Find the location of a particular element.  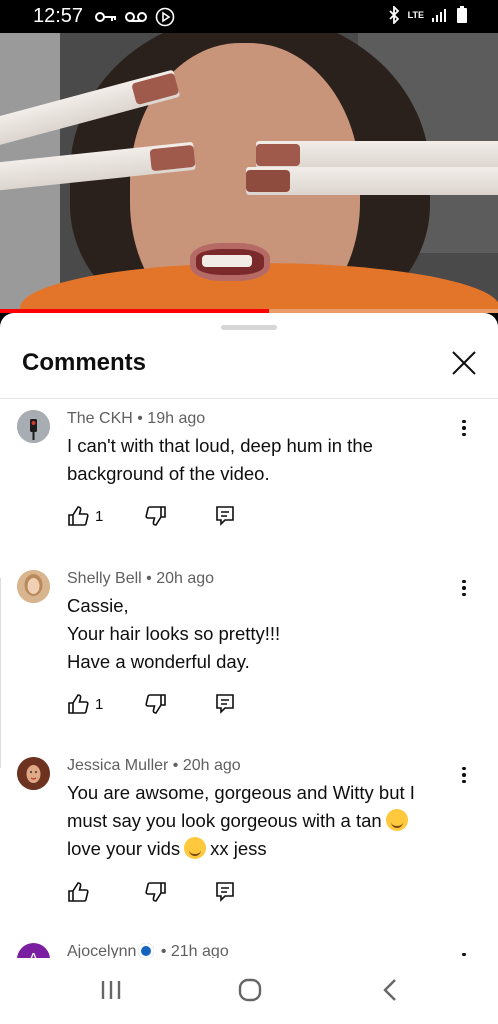

home-icon is located at coordinates (250, 990).